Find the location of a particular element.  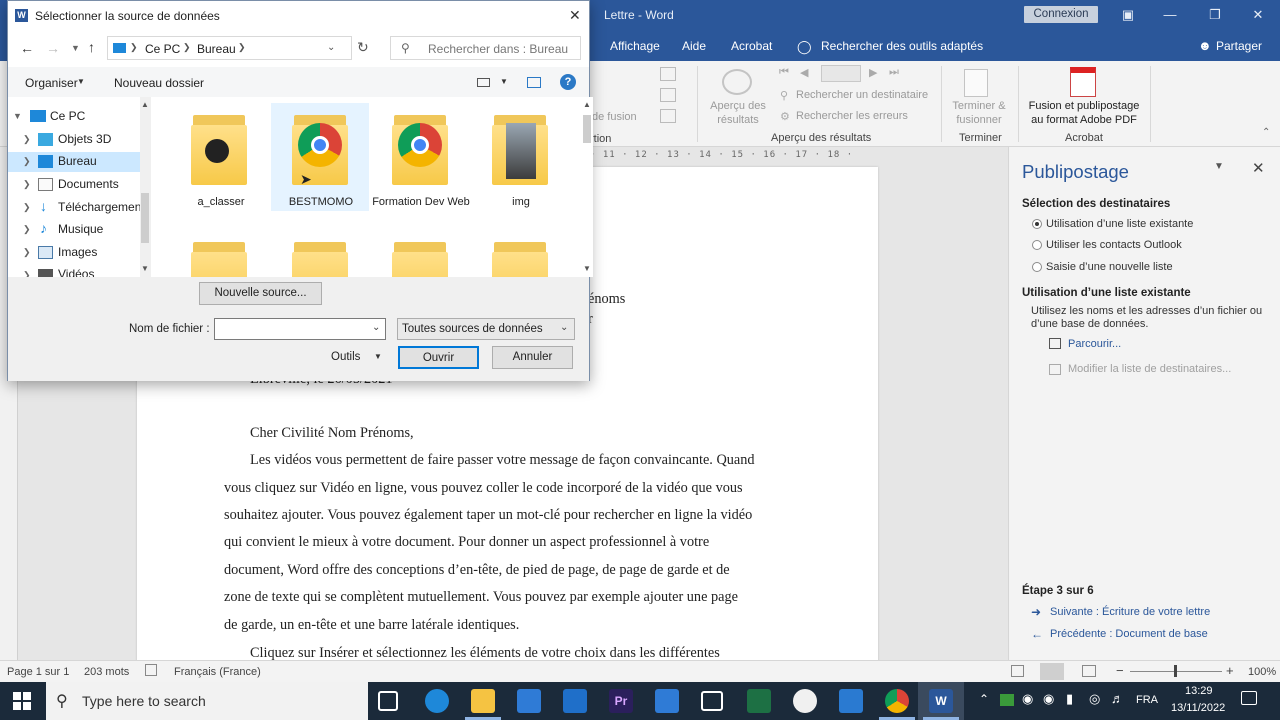

edge-icon is located at coordinates (437, 701).